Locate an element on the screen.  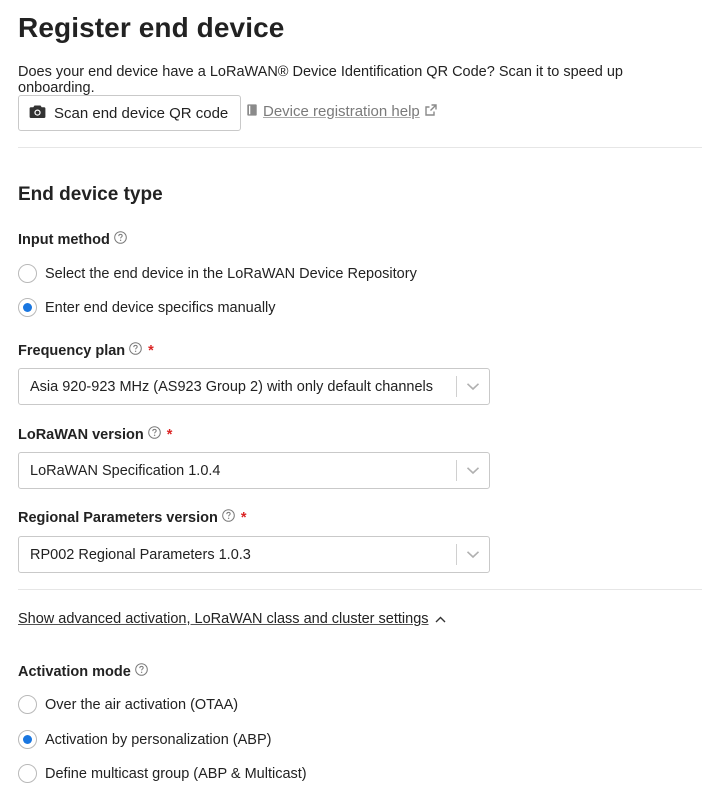
input-method-label-text: Input method is located at coordinates (64, 239).